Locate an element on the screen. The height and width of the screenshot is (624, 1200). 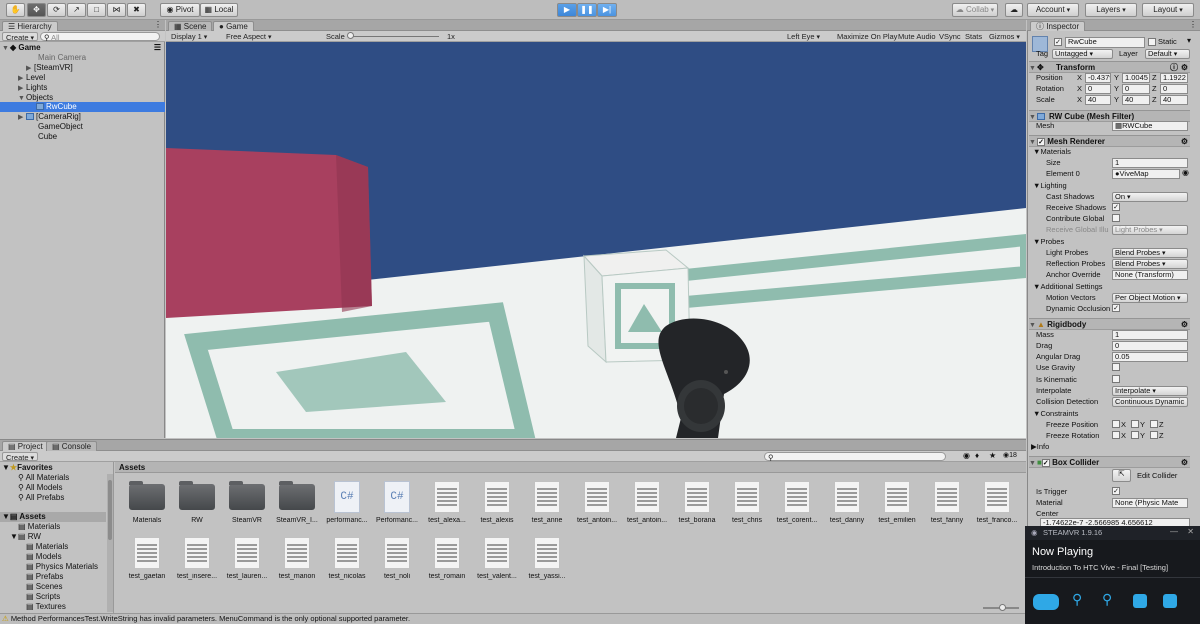
hierarchy-search-input: ⚲ All is located at coordinates (100, 37).